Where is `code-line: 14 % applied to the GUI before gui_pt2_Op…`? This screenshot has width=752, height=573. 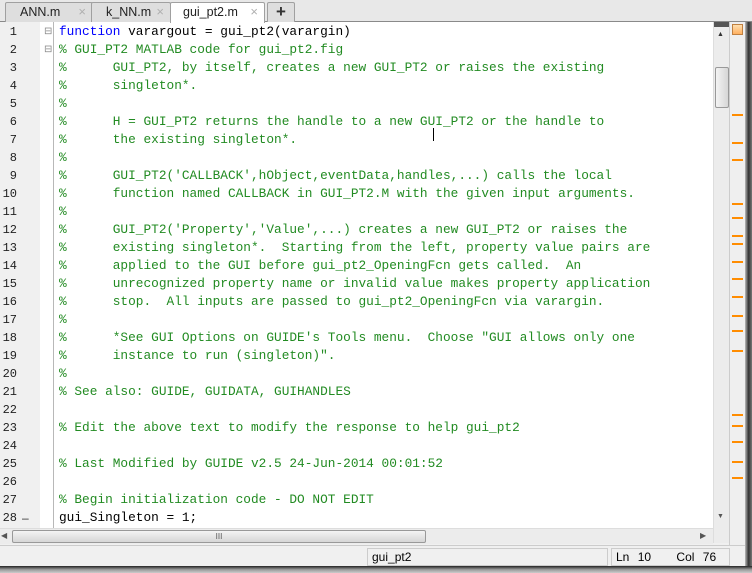
code-line: 14 % applied to the GUI before gui_pt2_Op… is located at coordinates (356, 266).